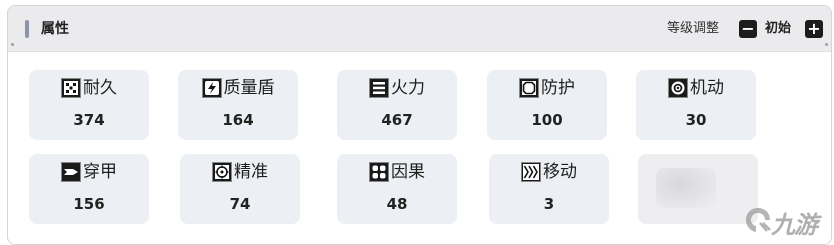 This screenshot has height=245, width=834. What do you see at coordinates (249, 88) in the screenshot?
I see `stat-name: 质量盾` at bounding box center [249, 88].